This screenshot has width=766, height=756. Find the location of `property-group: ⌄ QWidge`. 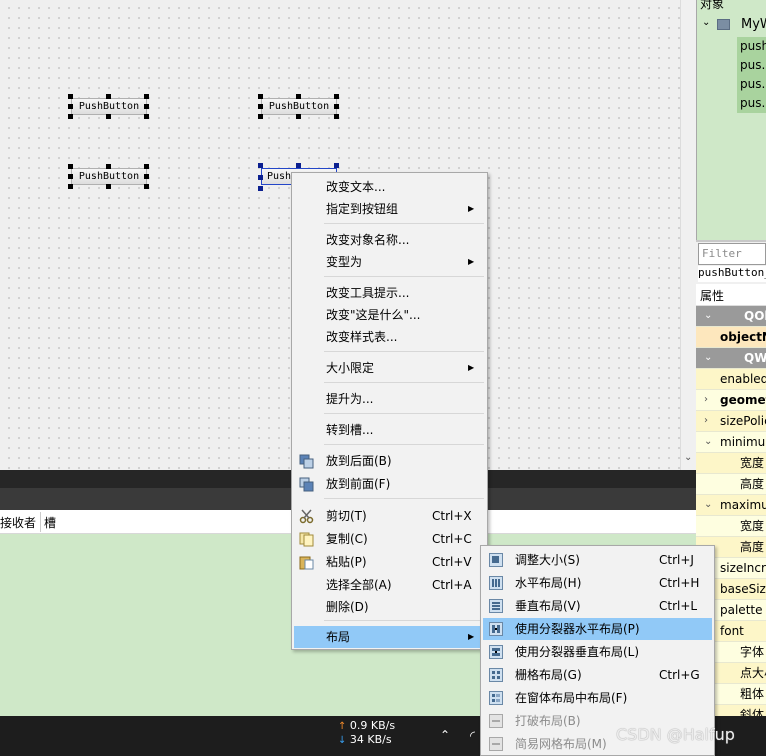

property-group: ⌄ QWidge is located at coordinates (731, 358).